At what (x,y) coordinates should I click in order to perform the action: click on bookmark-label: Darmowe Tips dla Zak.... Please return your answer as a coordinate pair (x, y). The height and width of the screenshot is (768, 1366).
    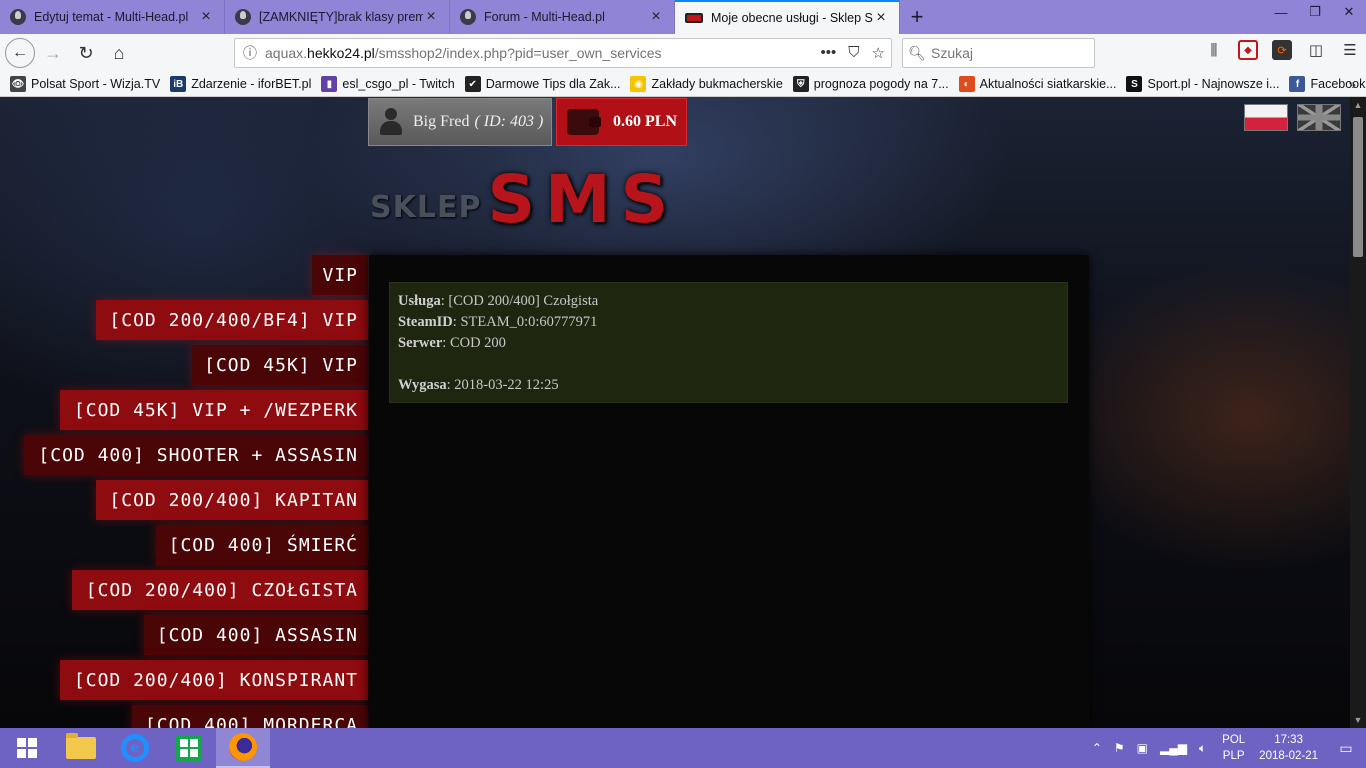
    Looking at the image, I should click on (553, 84).